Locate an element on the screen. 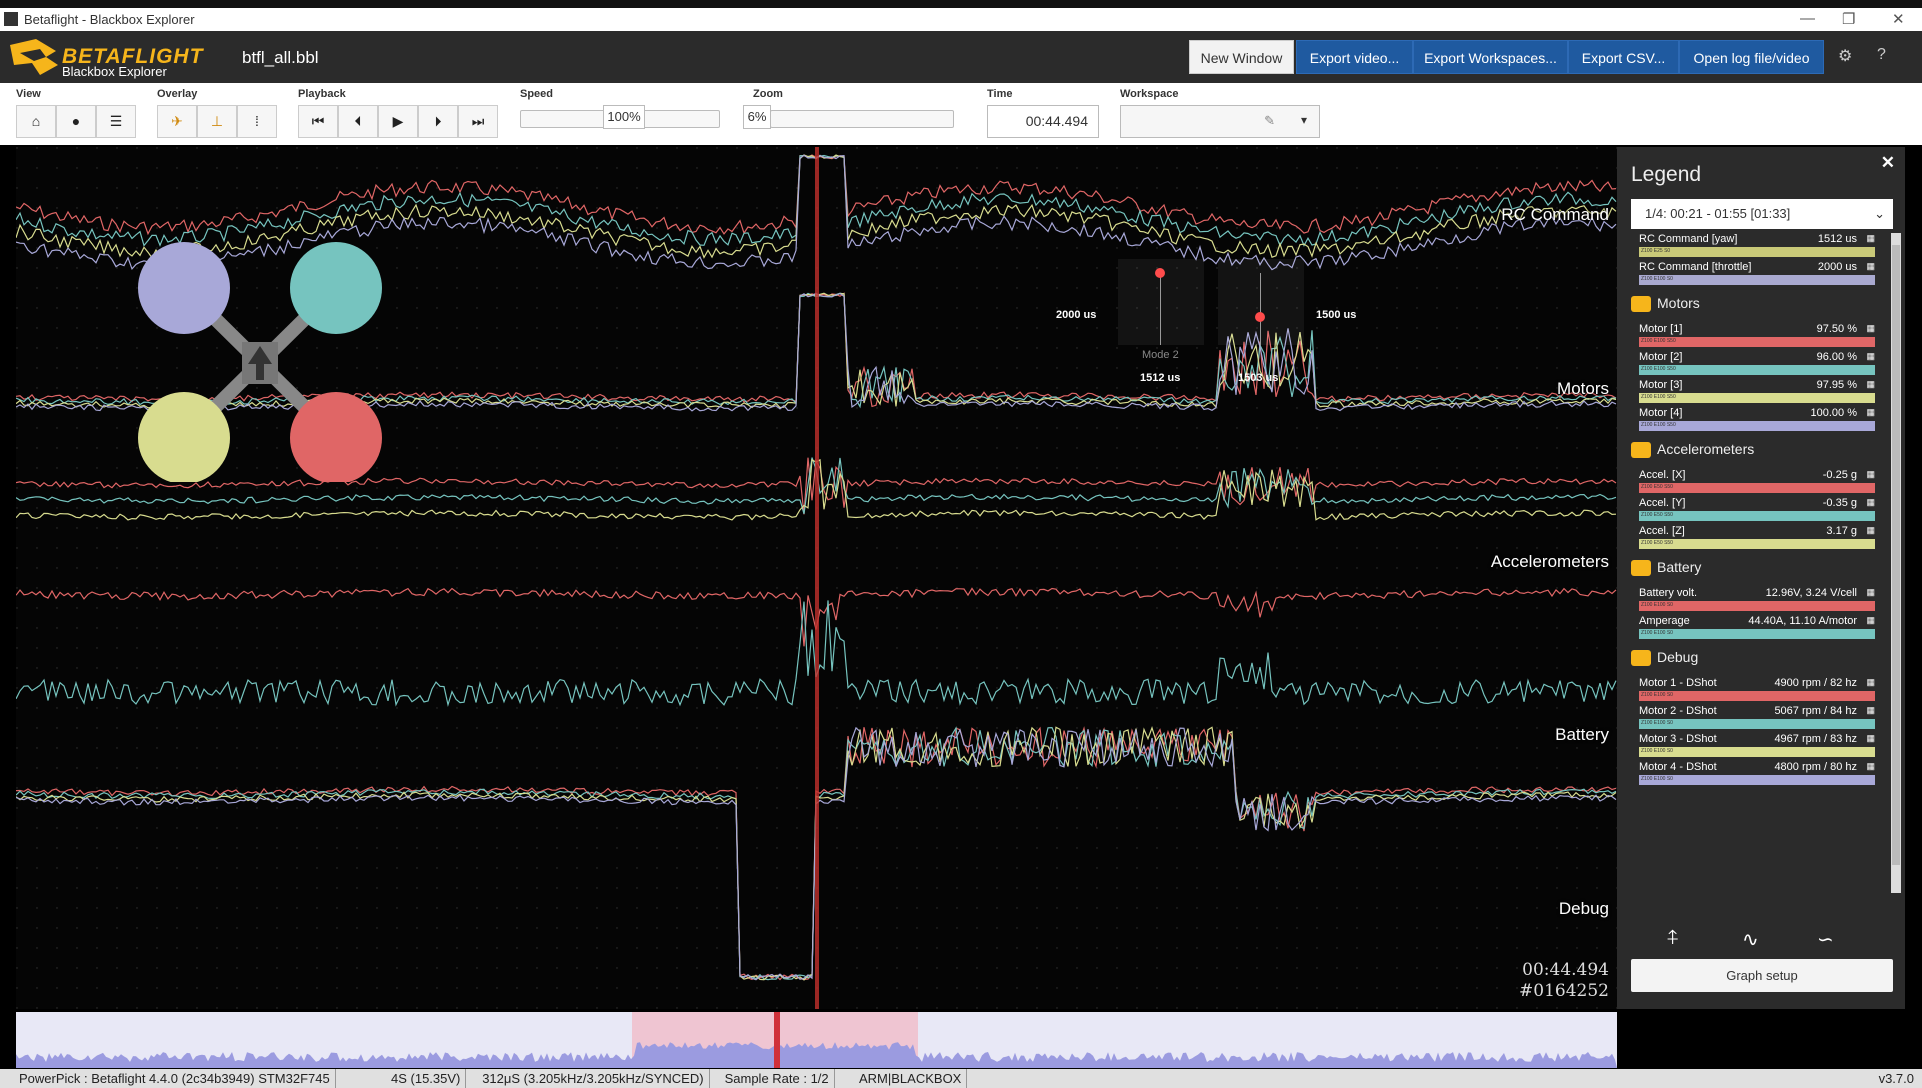 The image size is (1922, 1088). open-log-button: Open log file/video is located at coordinates (1751, 57).